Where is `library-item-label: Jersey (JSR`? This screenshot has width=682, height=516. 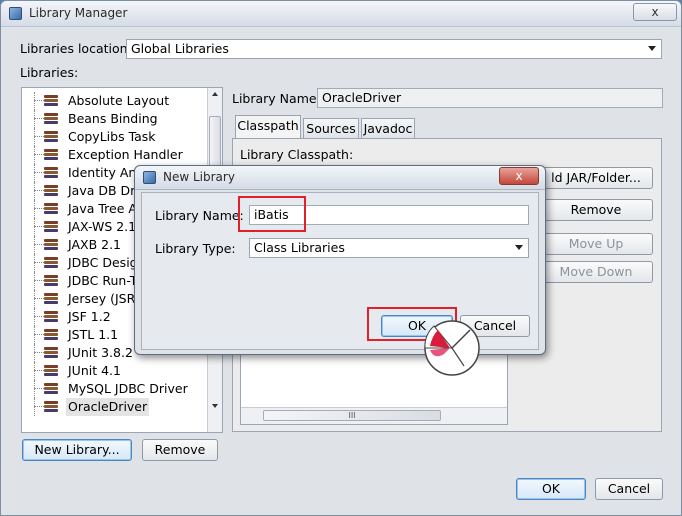
library-item-label: Jersey (JSR is located at coordinates (102, 298).